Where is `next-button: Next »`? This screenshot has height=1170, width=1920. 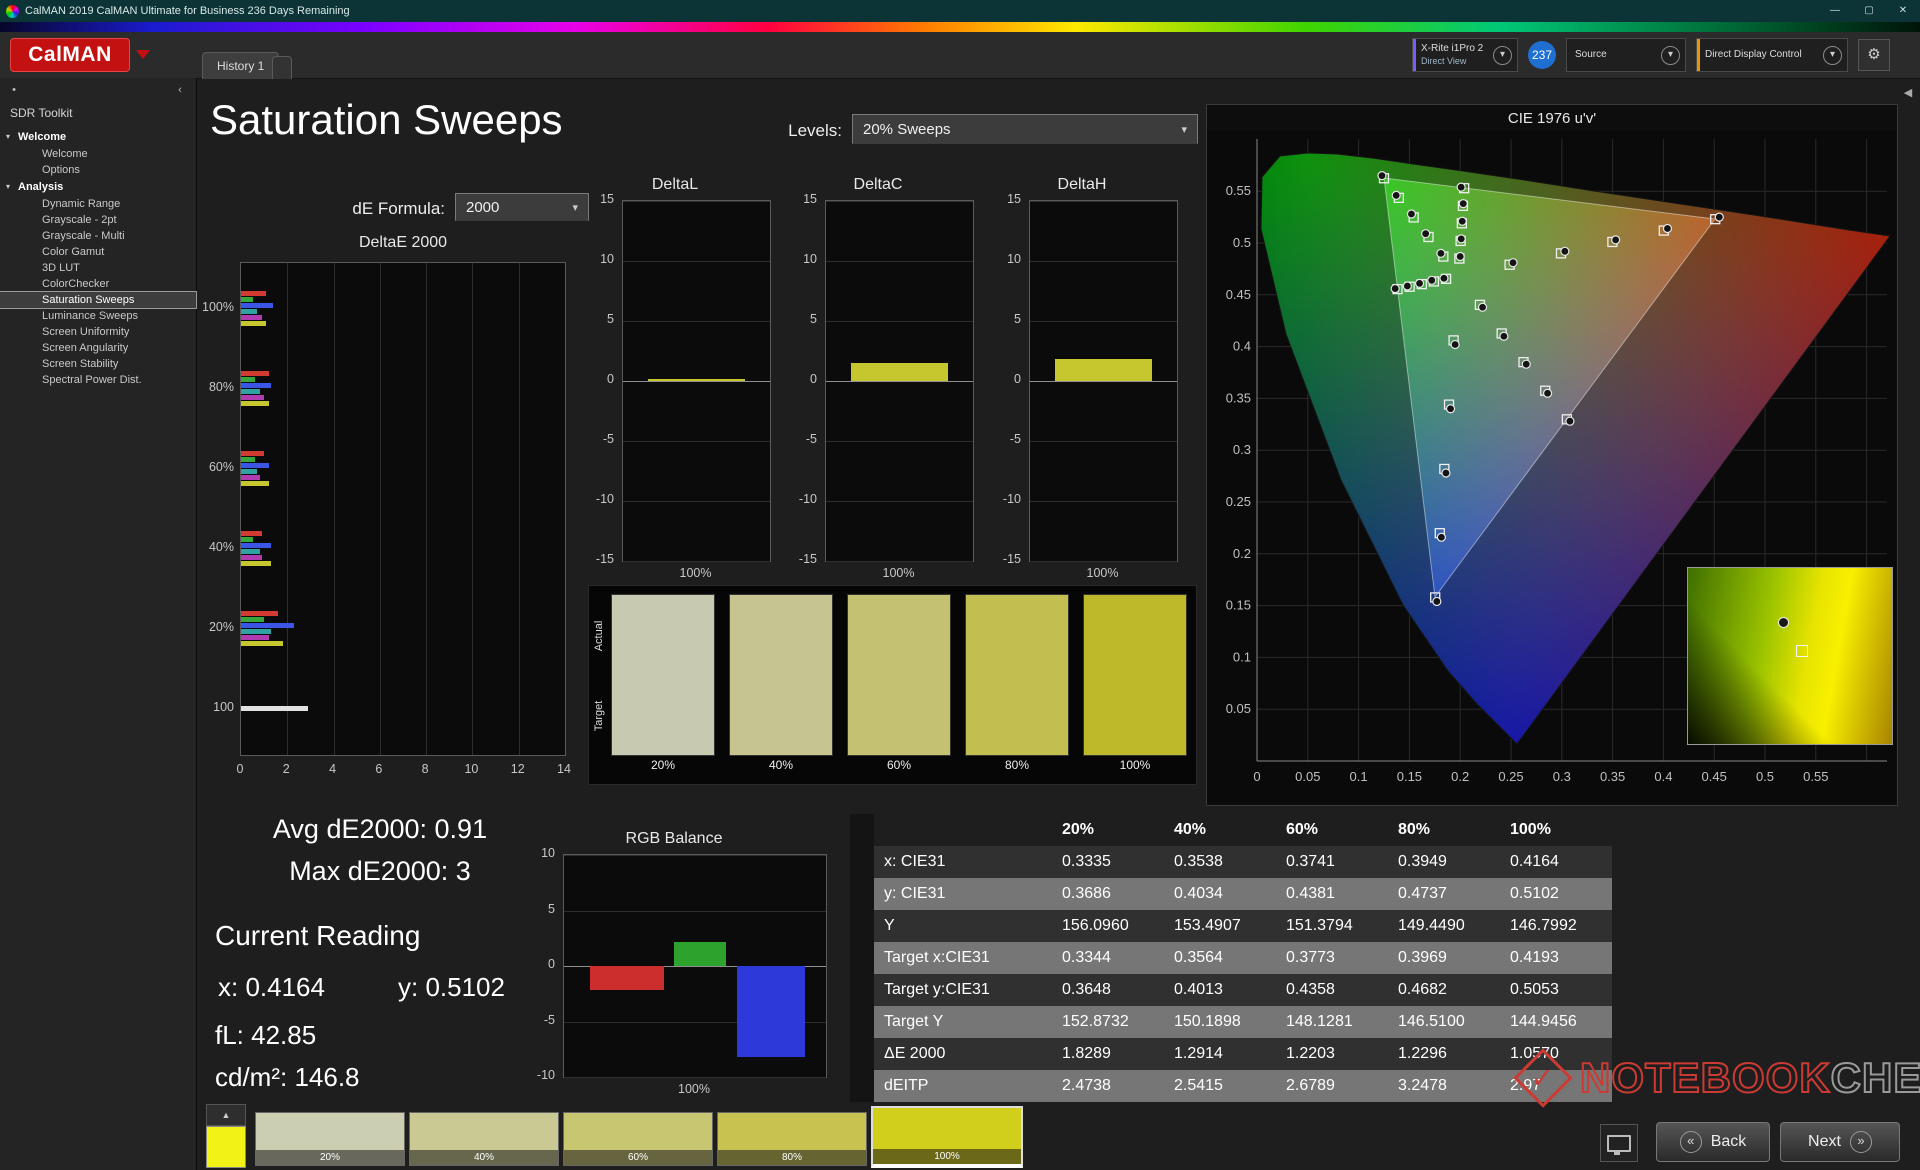 next-button: Next » is located at coordinates (1840, 1142).